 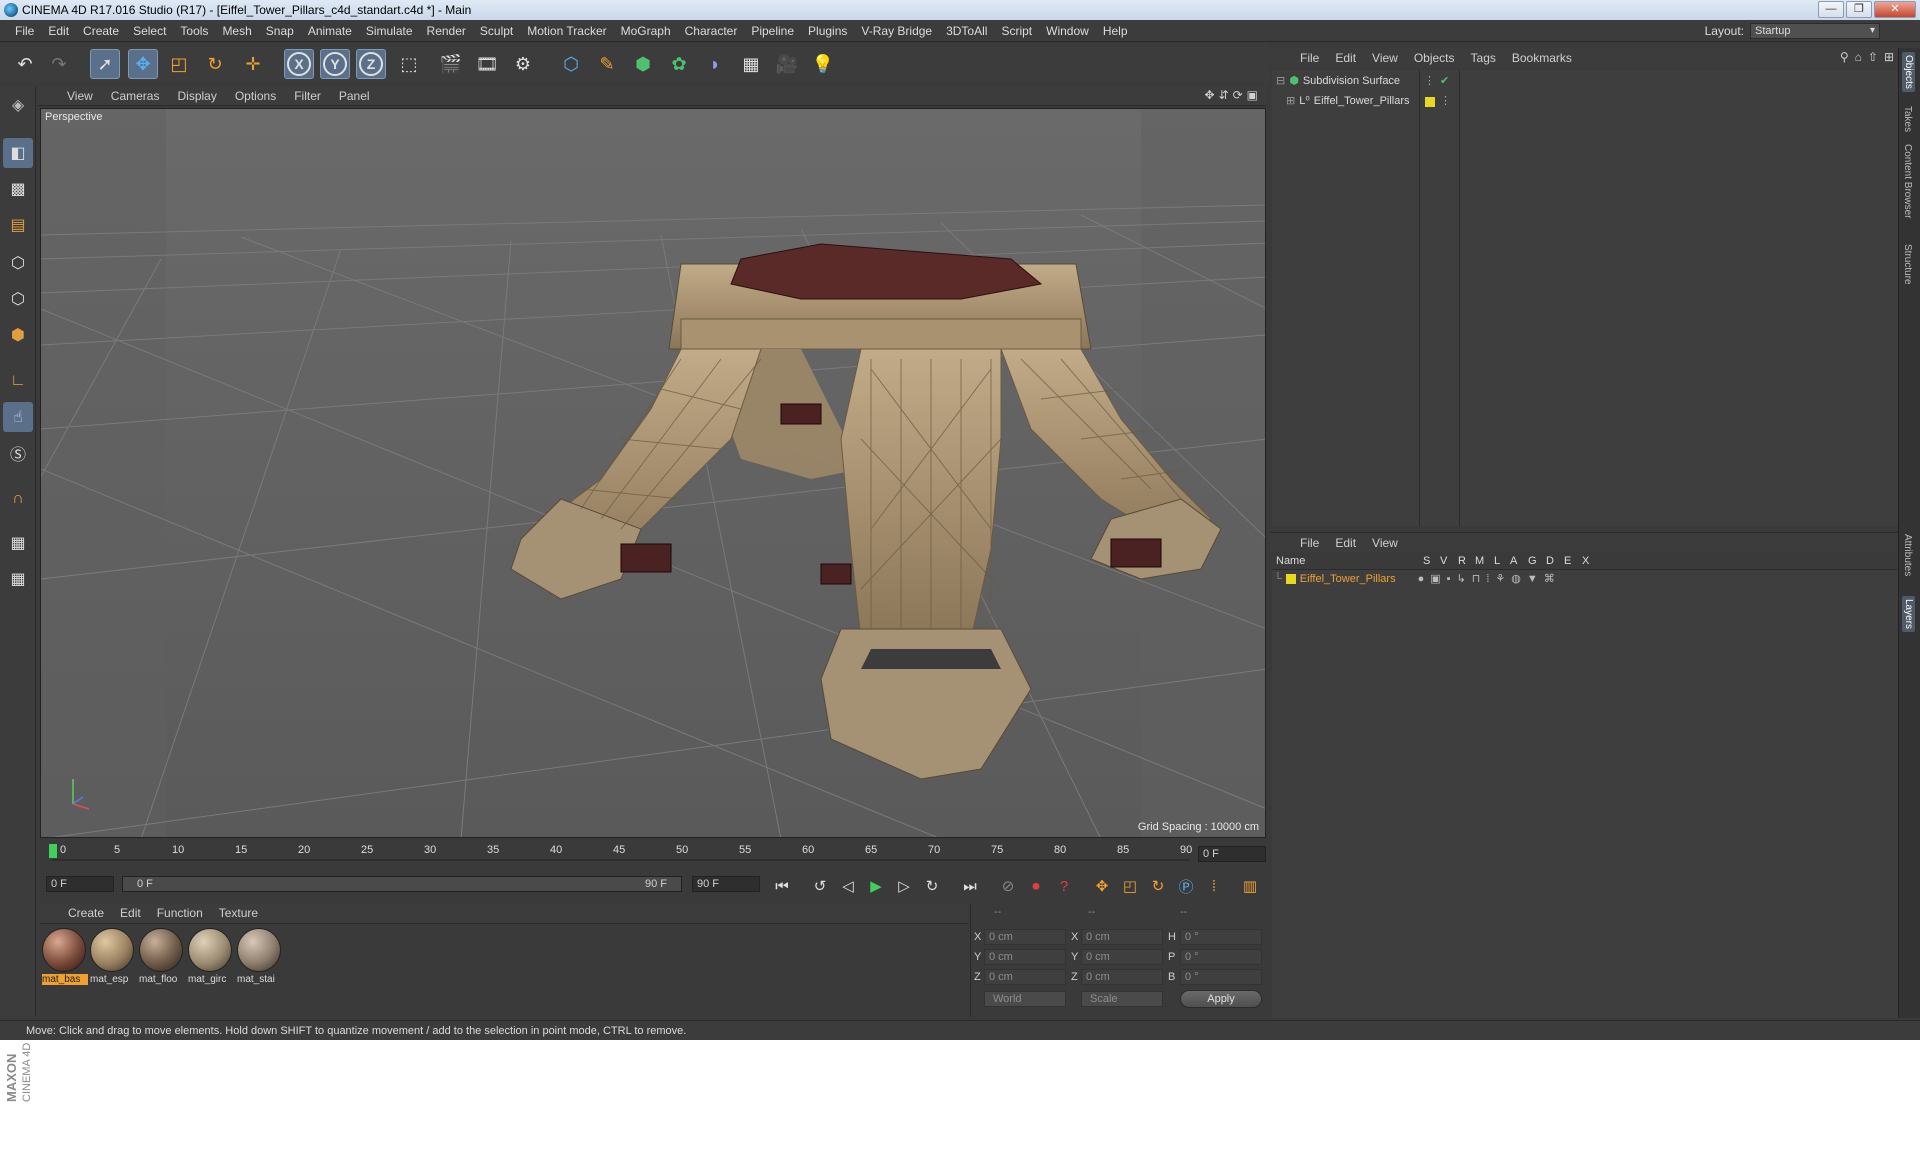 What do you see at coordinates (1489, 578) in the screenshot?
I see `layer-flag-icons: ●▣▪↳⊓⁞⚘◍▼⌘` at bounding box center [1489, 578].